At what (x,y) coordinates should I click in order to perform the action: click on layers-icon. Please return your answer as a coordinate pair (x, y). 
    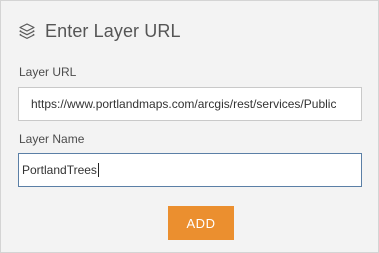
    Looking at the image, I should click on (27, 31).